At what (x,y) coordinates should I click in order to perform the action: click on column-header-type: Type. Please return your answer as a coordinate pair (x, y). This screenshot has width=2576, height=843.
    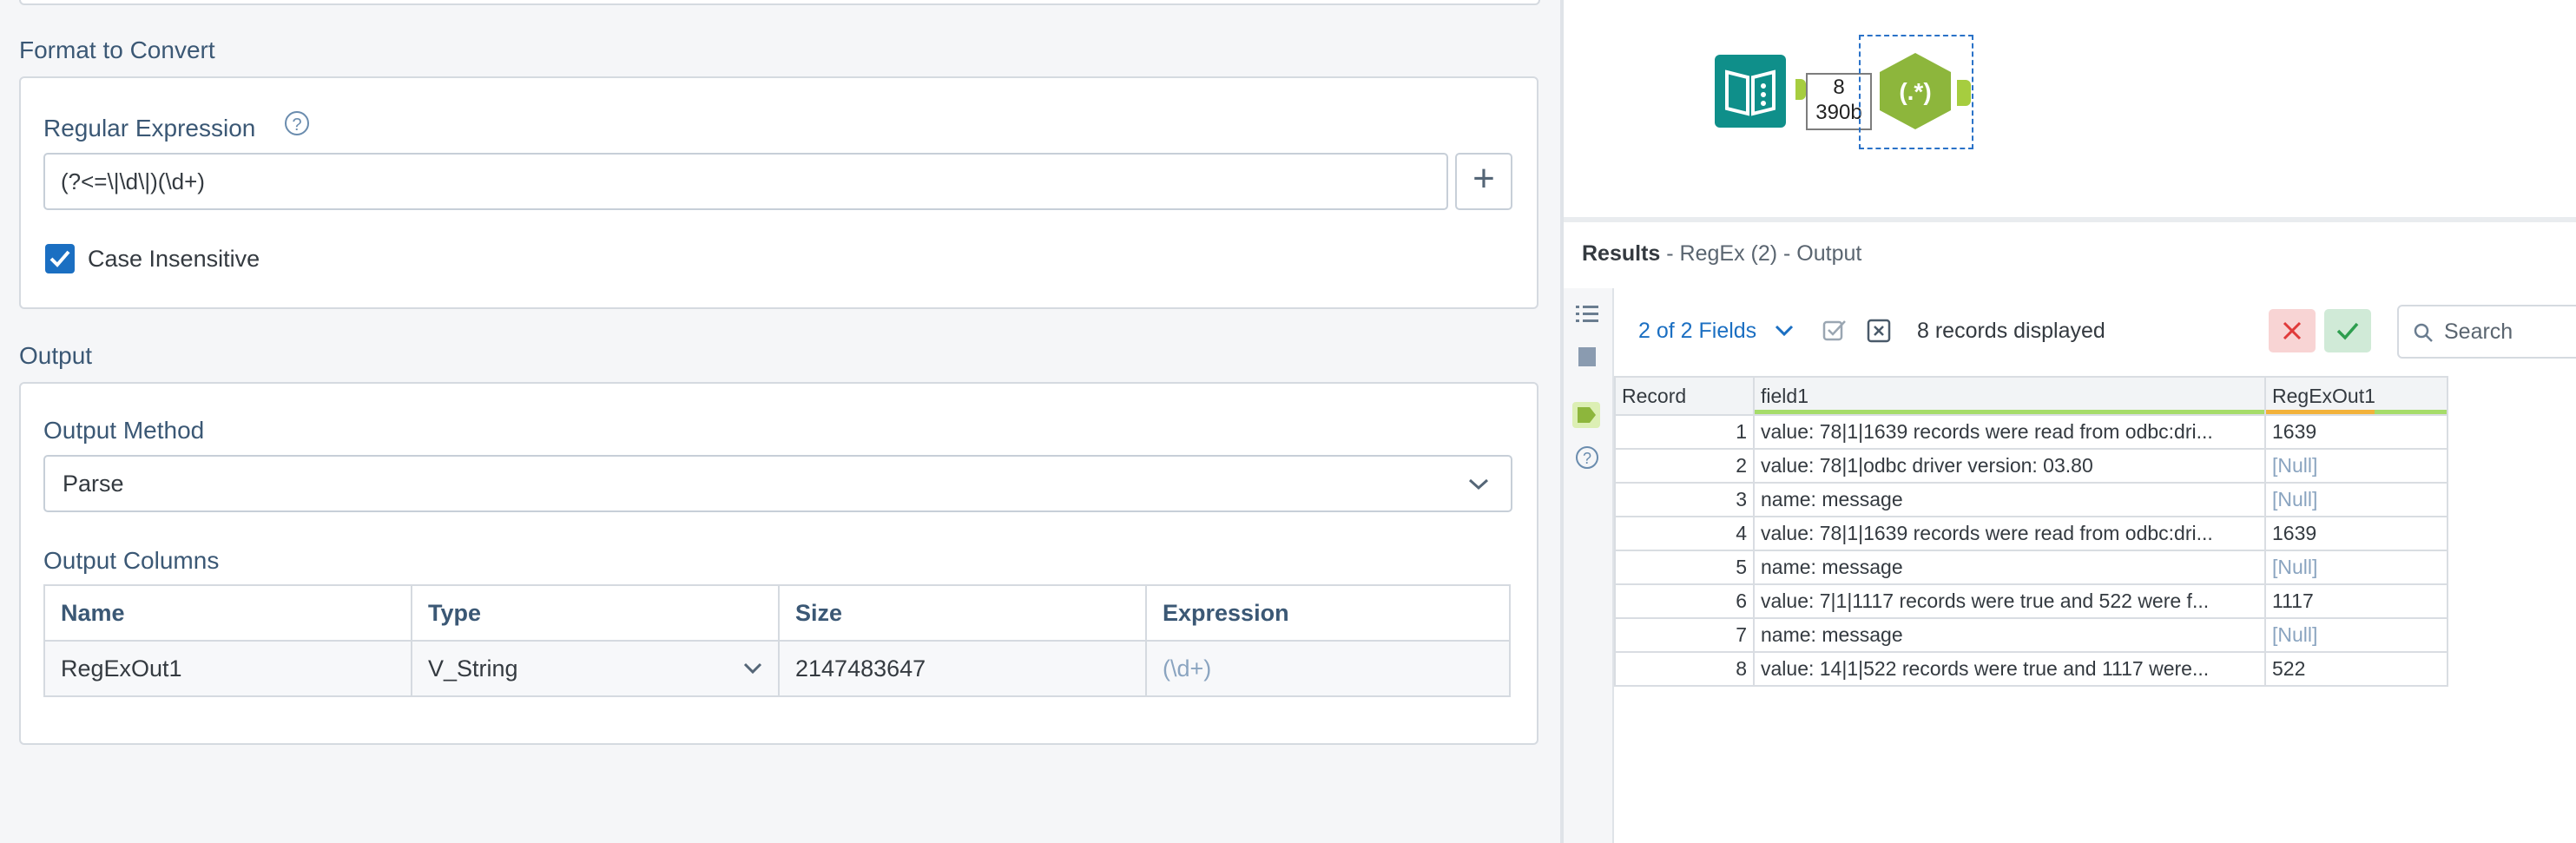
    Looking at the image, I should click on (595, 613).